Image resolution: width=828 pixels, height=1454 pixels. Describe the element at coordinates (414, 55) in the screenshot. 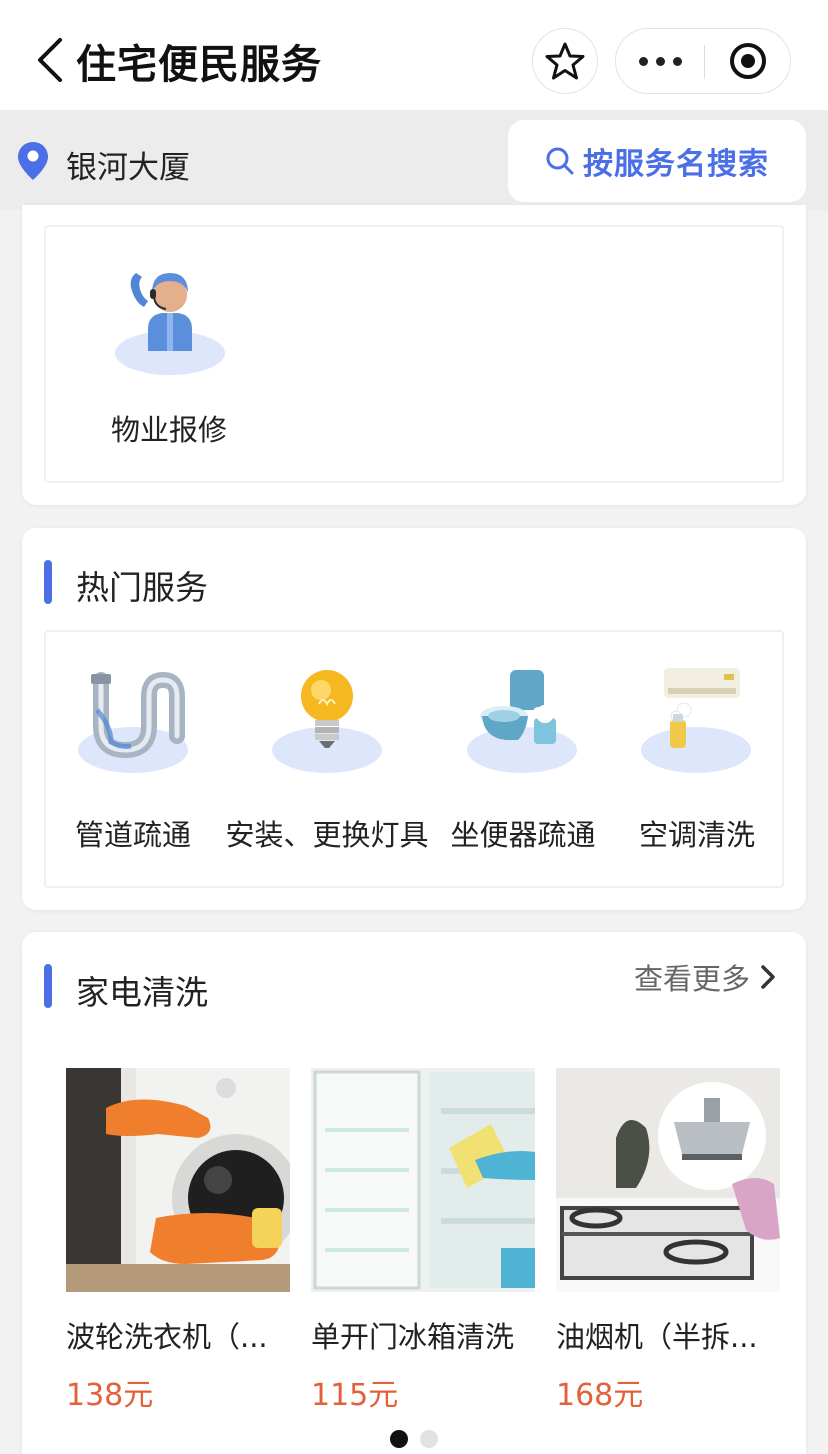

I see `navigation-bar: 住宅便民服务` at that location.